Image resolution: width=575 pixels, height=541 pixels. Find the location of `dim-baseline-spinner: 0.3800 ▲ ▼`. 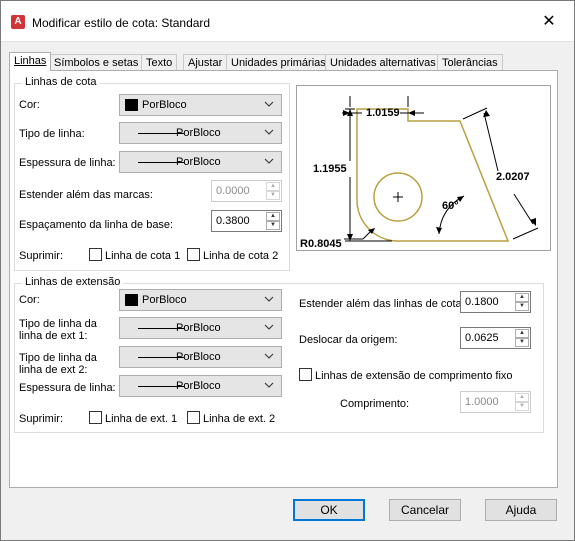

dim-baseline-spinner: 0.3800 ▲ ▼ is located at coordinates (246, 221).